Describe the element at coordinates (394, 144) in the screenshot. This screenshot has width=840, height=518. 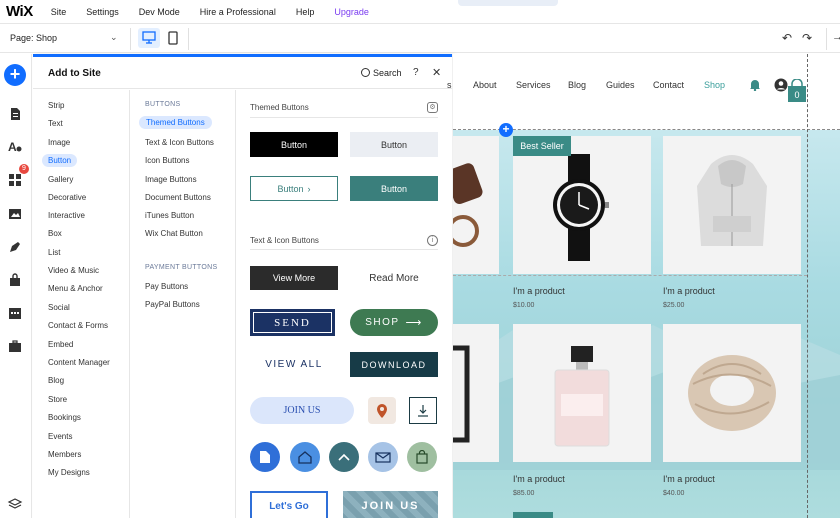
I see `themed-button-light: Button` at that location.